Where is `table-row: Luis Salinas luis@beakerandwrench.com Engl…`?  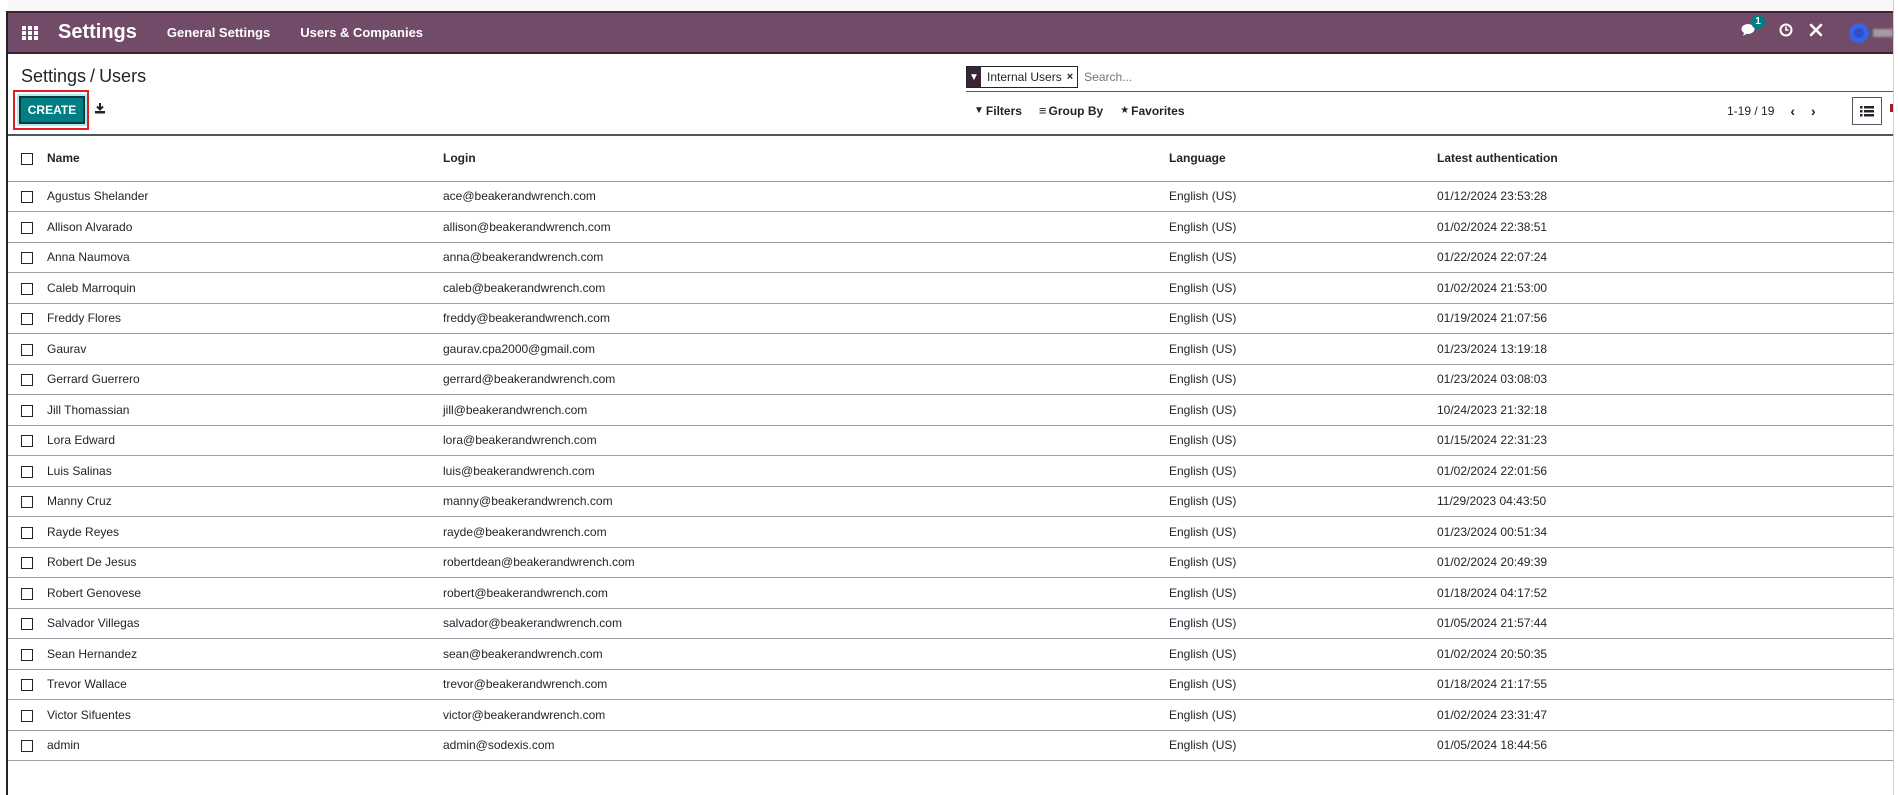
table-row: Luis Salinas luis@beakerandwrench.com Engl… is located at coordinates (950, 471).